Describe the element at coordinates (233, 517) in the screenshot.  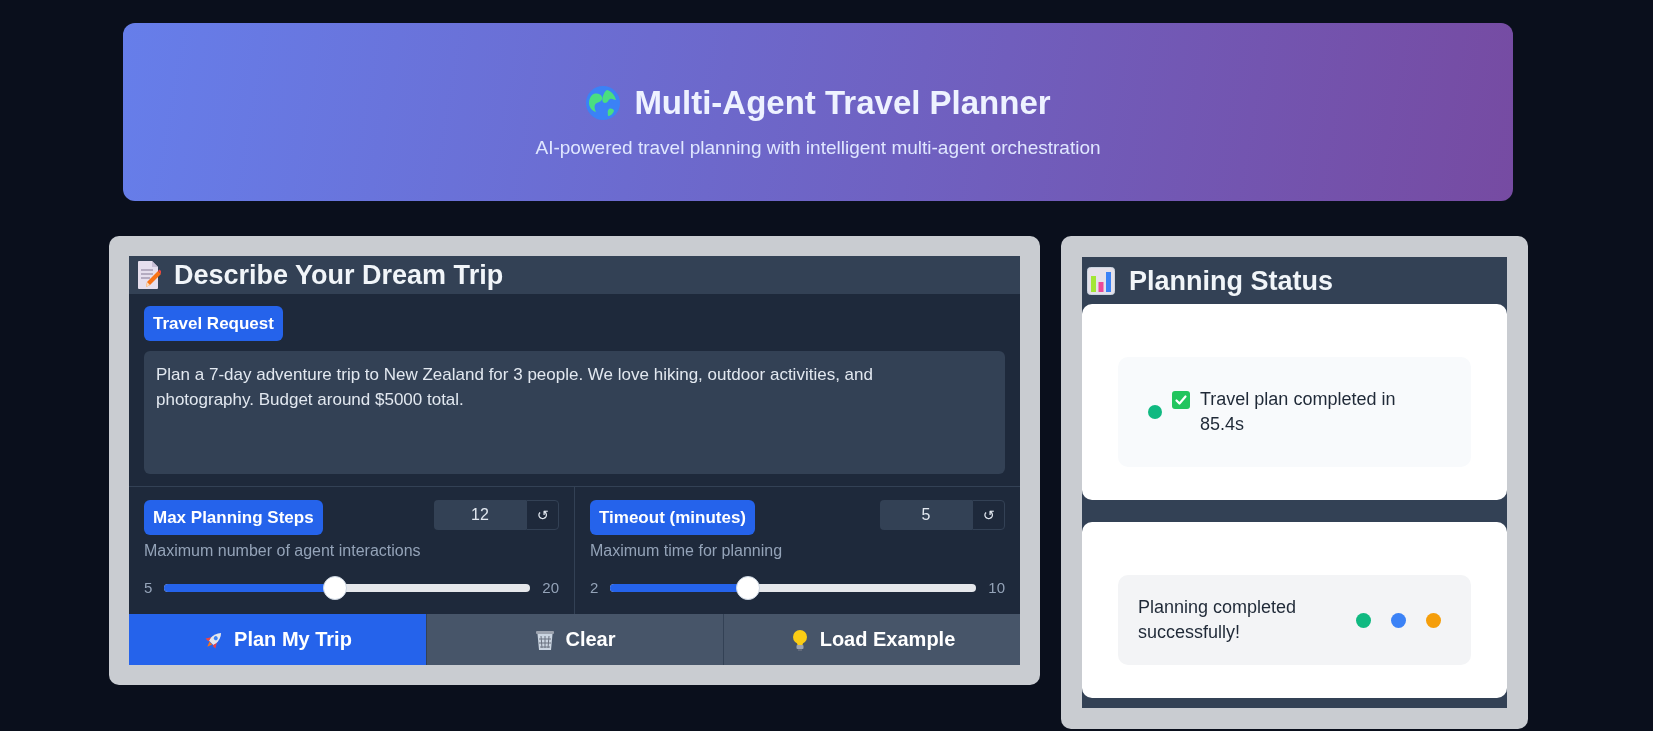
I see `field-label: Max Planning Steps` at that location.